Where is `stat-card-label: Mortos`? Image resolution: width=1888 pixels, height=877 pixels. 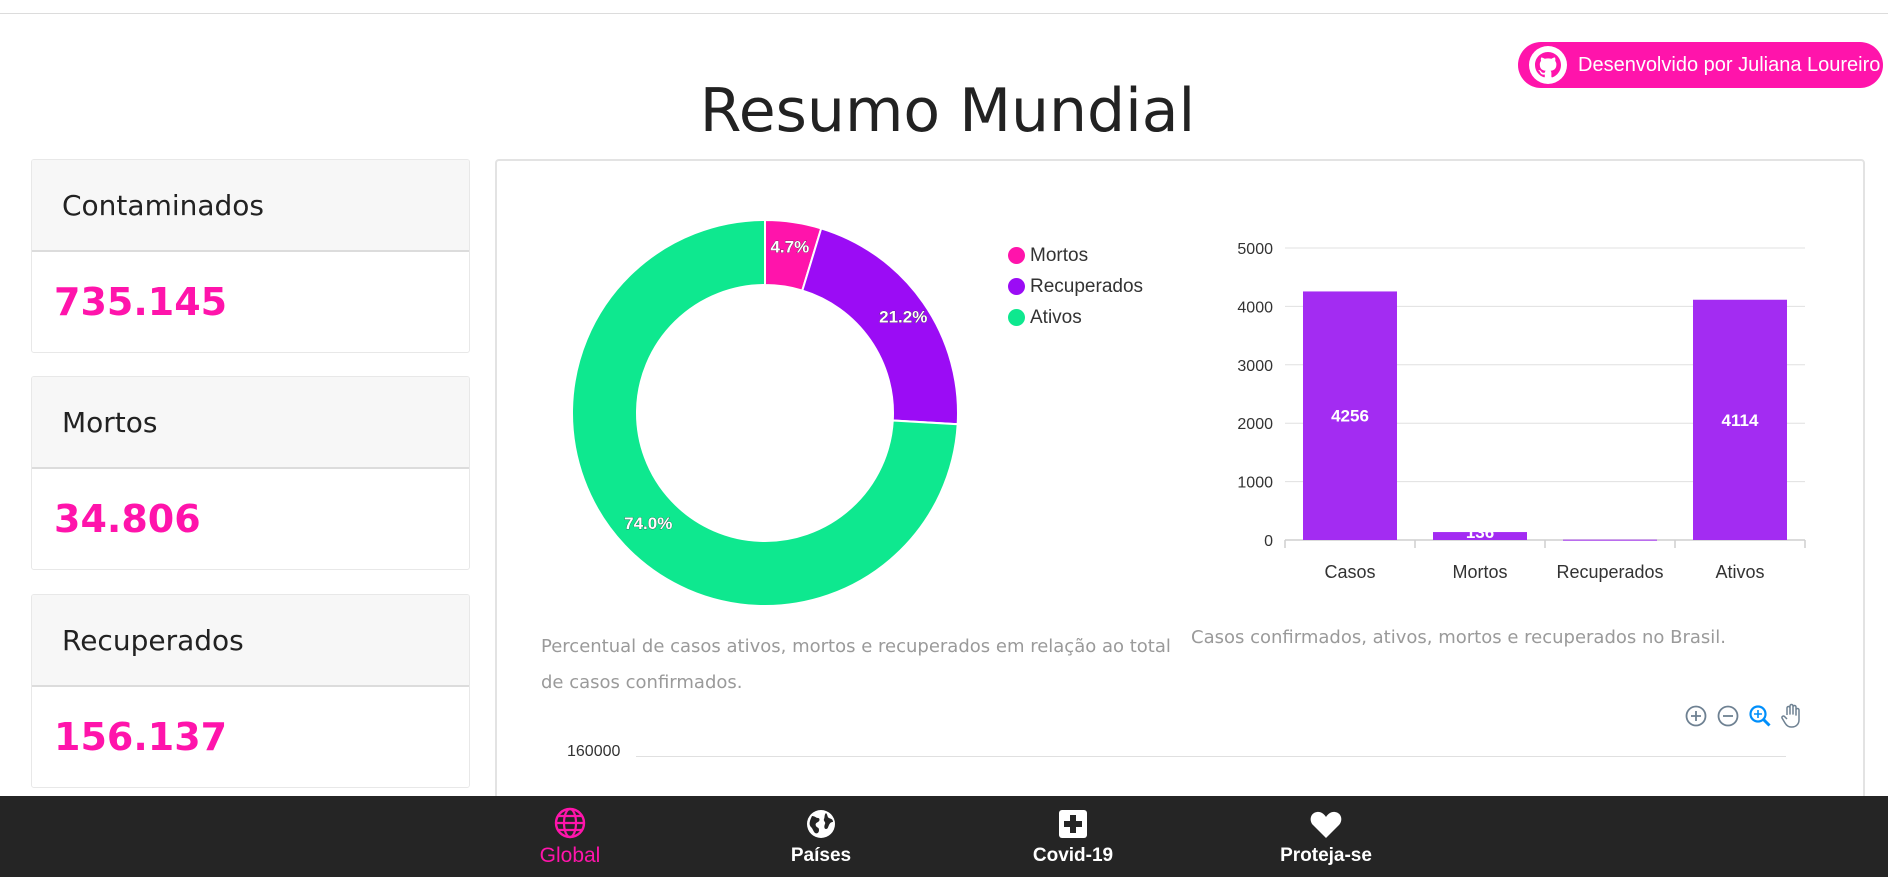
stat-card-label: Mortos is located at coordinates (250, 423).